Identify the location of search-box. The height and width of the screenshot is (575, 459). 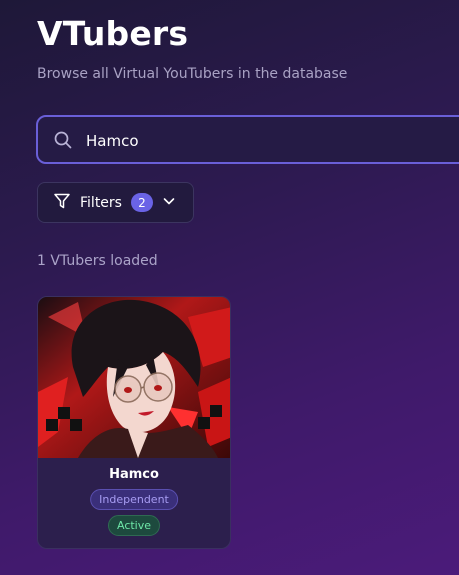
(247, 139).